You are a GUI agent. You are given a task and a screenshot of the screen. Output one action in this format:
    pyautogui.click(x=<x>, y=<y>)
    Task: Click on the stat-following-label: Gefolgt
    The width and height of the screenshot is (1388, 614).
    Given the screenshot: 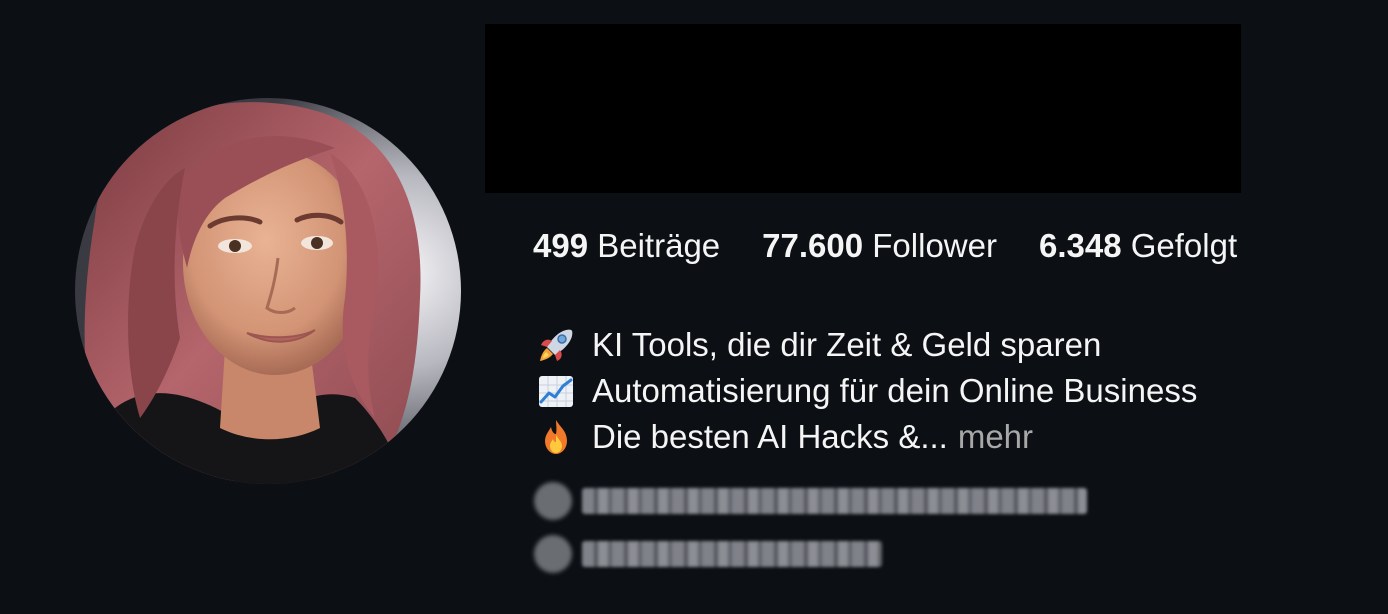 What is the action you would take?
    pyautogui.click(x=1184, y=245)
    